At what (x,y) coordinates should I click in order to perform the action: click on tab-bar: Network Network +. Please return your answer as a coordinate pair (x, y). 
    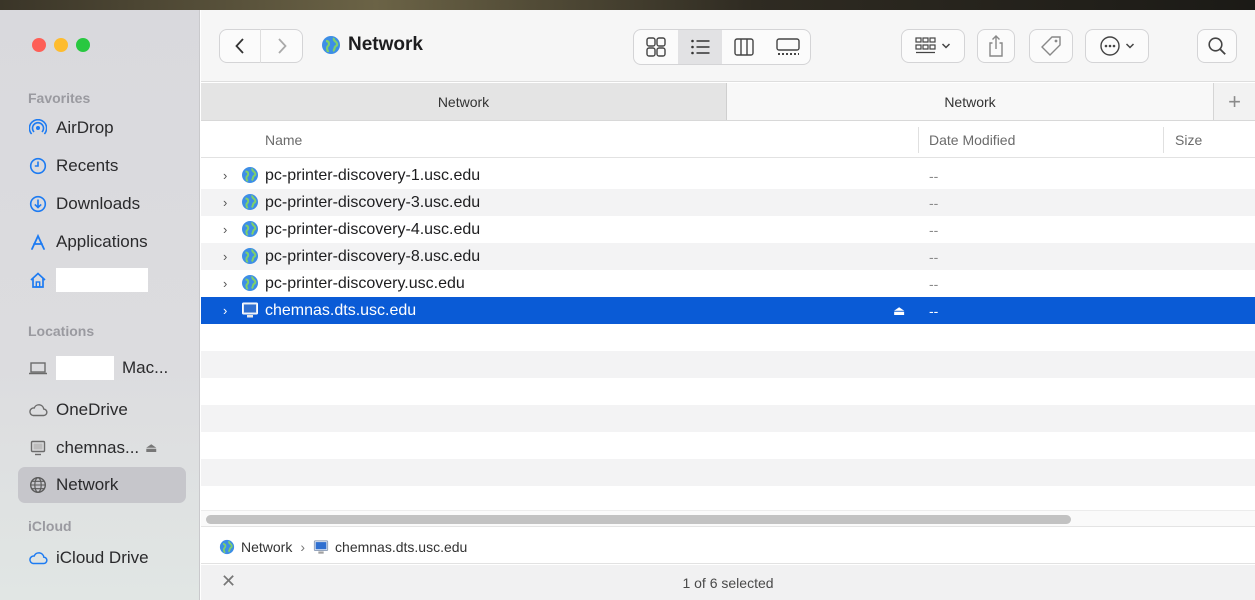
    Looking at the image, I should click on (728, 102).